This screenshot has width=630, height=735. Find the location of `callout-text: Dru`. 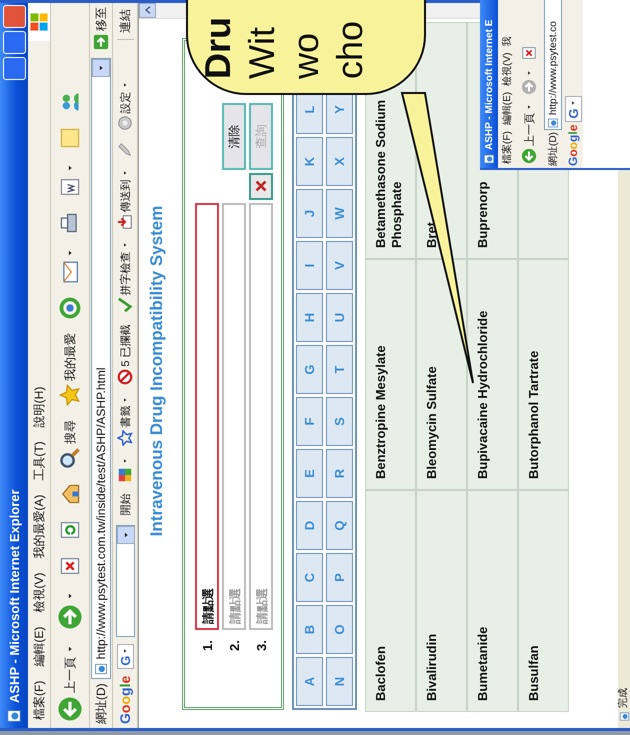

callout-text: Dru is located at coordinates (217, 47).